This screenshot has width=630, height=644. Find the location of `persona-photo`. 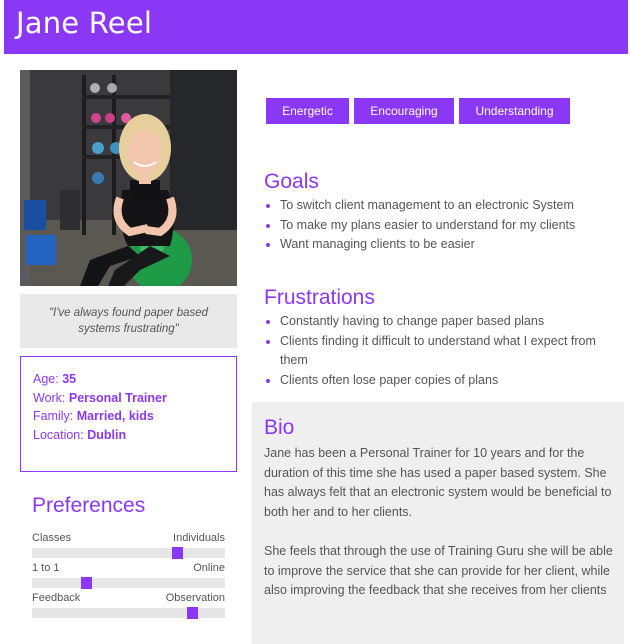

persona-photo is located at coordinates (128, 178).